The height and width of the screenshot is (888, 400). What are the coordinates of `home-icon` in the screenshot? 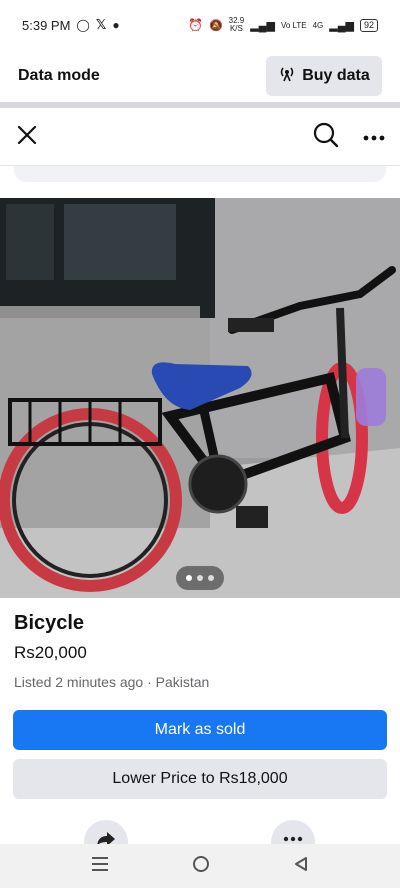 It's located at (201, 866).